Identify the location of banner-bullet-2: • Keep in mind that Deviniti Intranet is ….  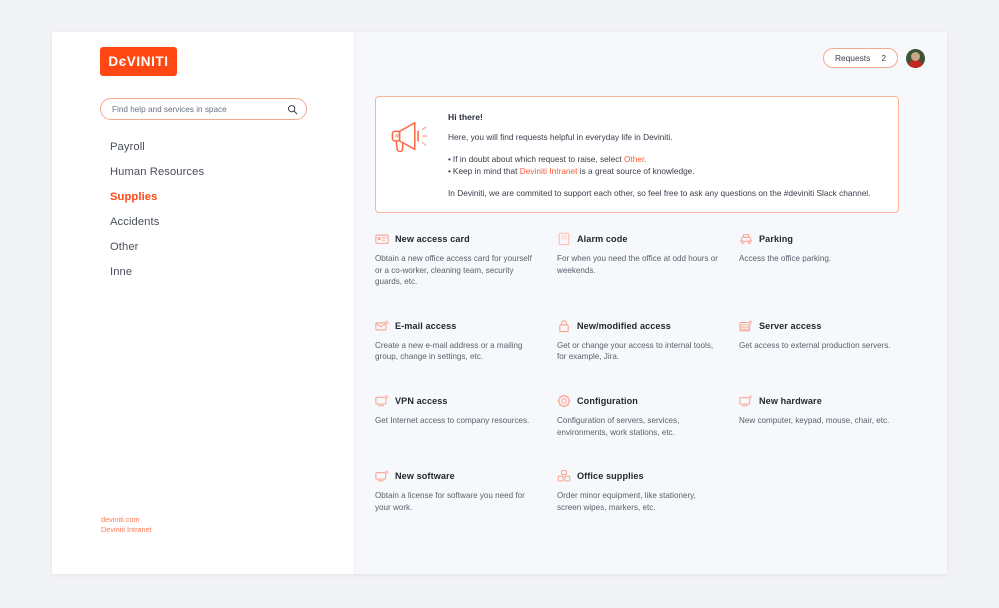
(666, 171).